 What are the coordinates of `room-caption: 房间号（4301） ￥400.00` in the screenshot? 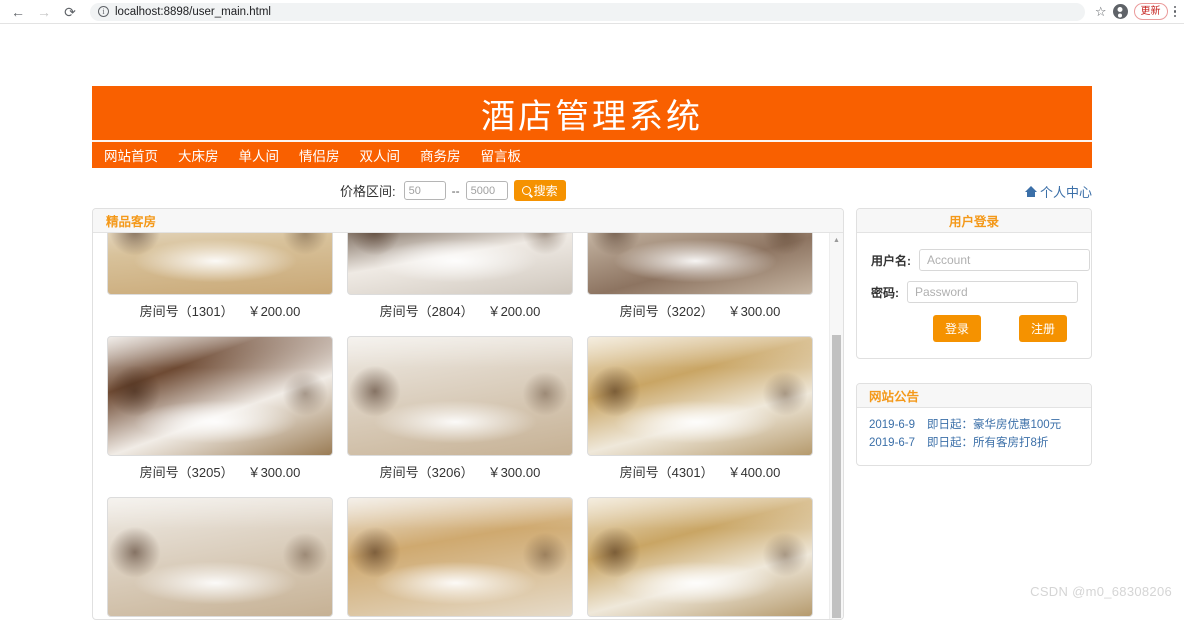 It's located at (700, 473).